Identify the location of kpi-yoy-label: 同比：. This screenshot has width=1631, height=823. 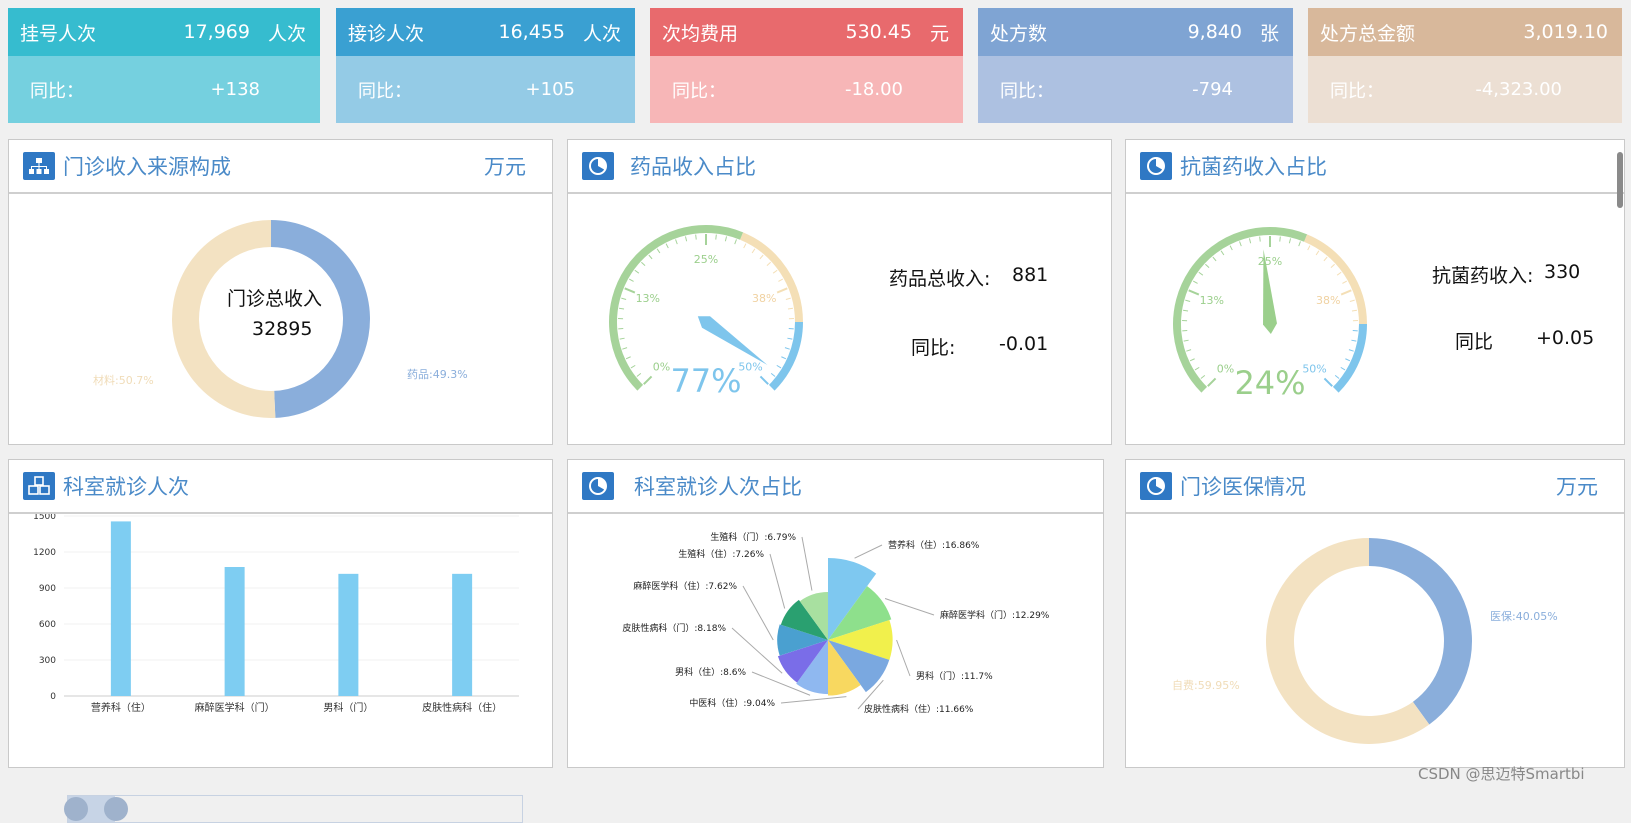
(699, 90).